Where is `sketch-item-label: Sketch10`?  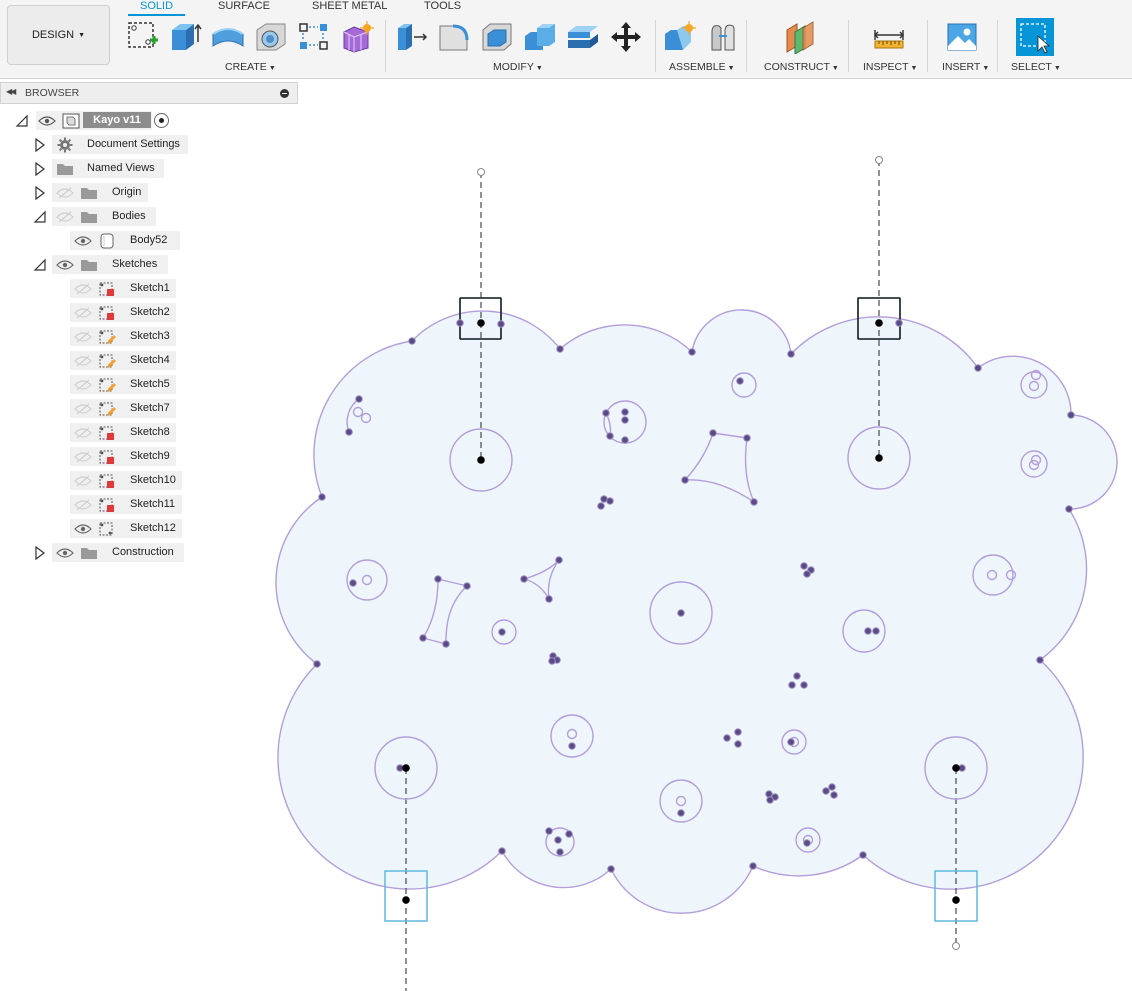 sketch-item-label: Sketch10 is located at coordinates (153, 480).